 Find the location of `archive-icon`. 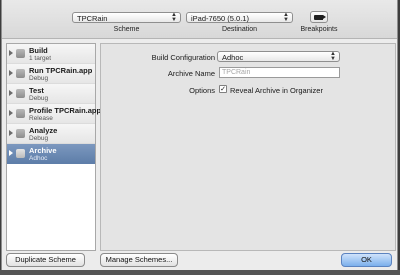

archive-icon is located at coordinates (20, 153).